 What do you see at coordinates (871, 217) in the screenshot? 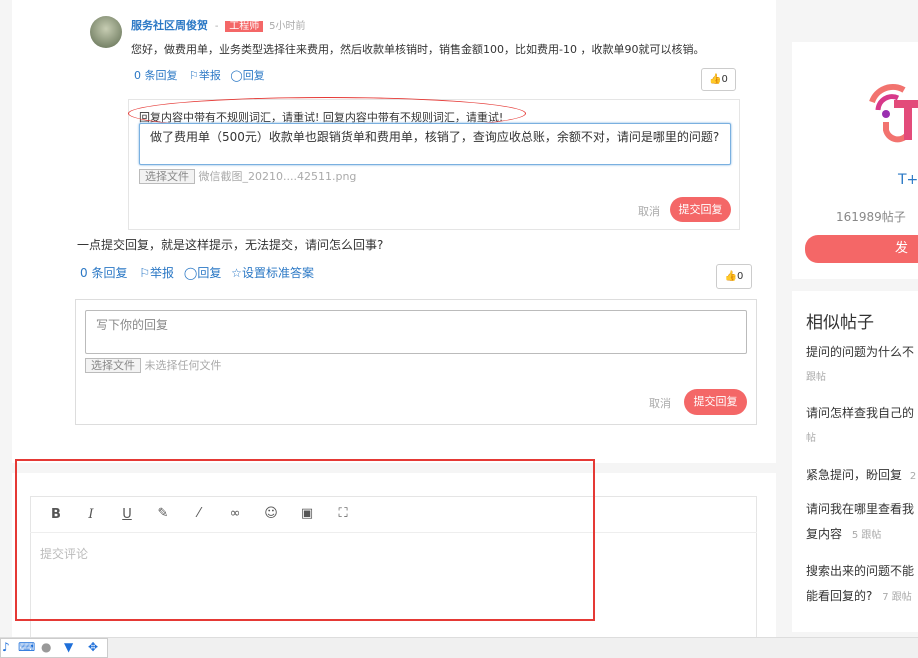
I see `post-count: 161989帖子` at bounding box center [871, 217].